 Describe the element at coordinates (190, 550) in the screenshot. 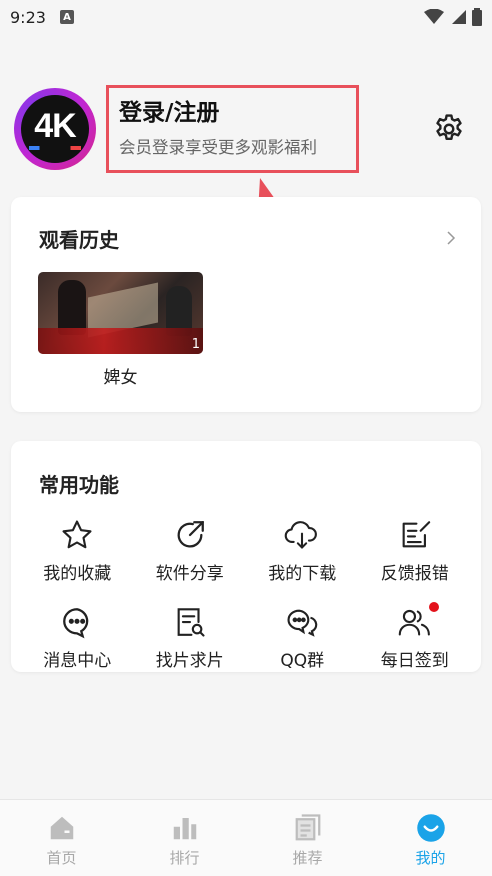

I see `share-app-button: 软件分享` at that location.